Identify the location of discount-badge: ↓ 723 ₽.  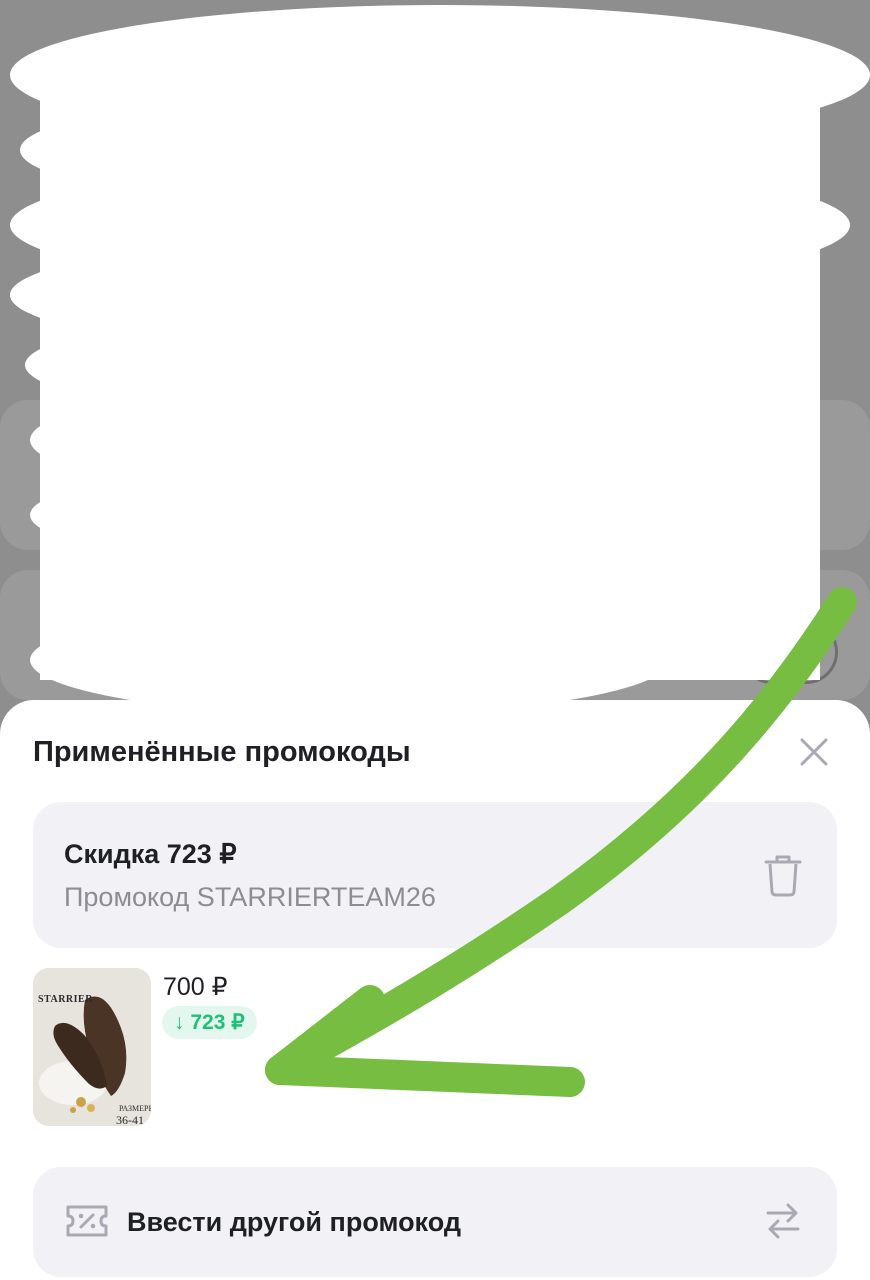
(209, 1022).